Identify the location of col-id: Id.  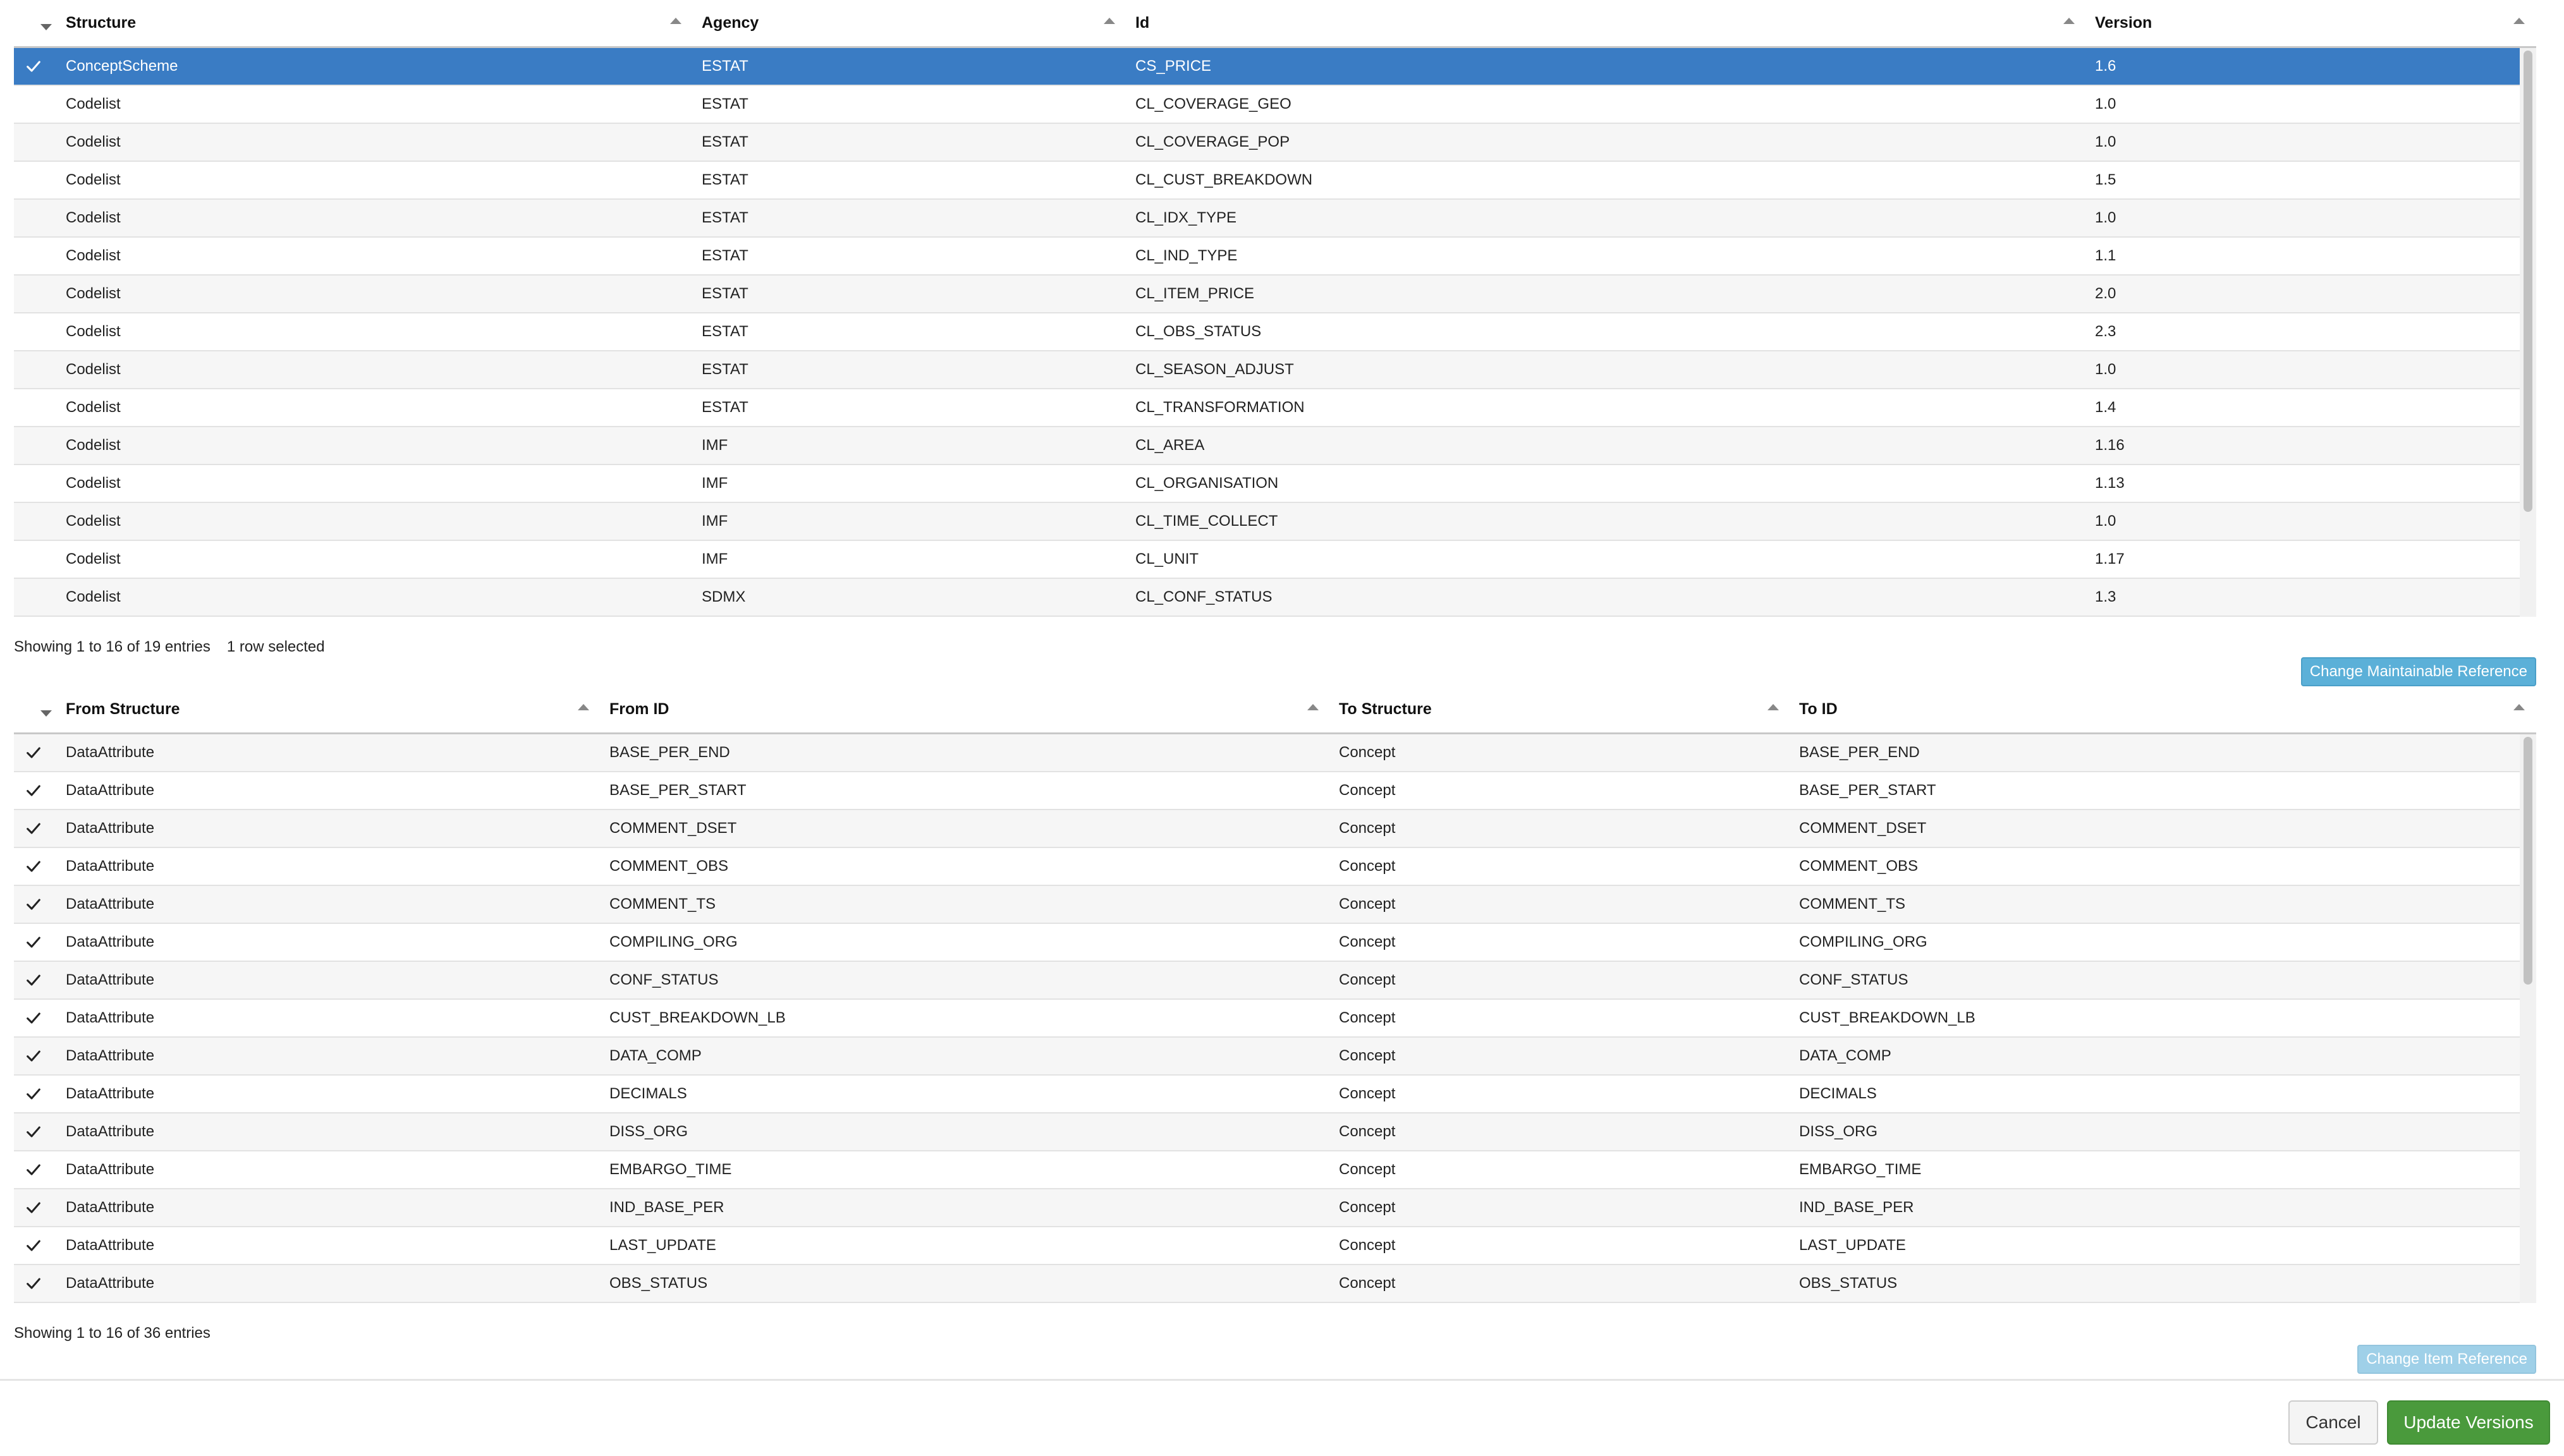
(1606, 23).